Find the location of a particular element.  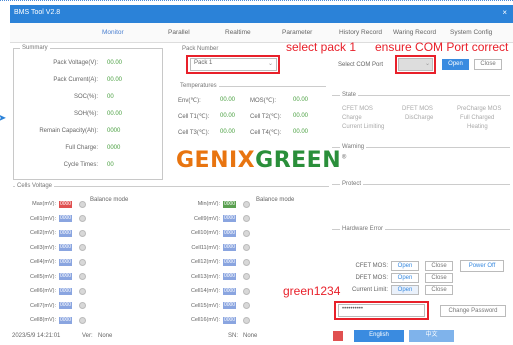

dfet-open-button: Open is located at coordinates (405, 278).